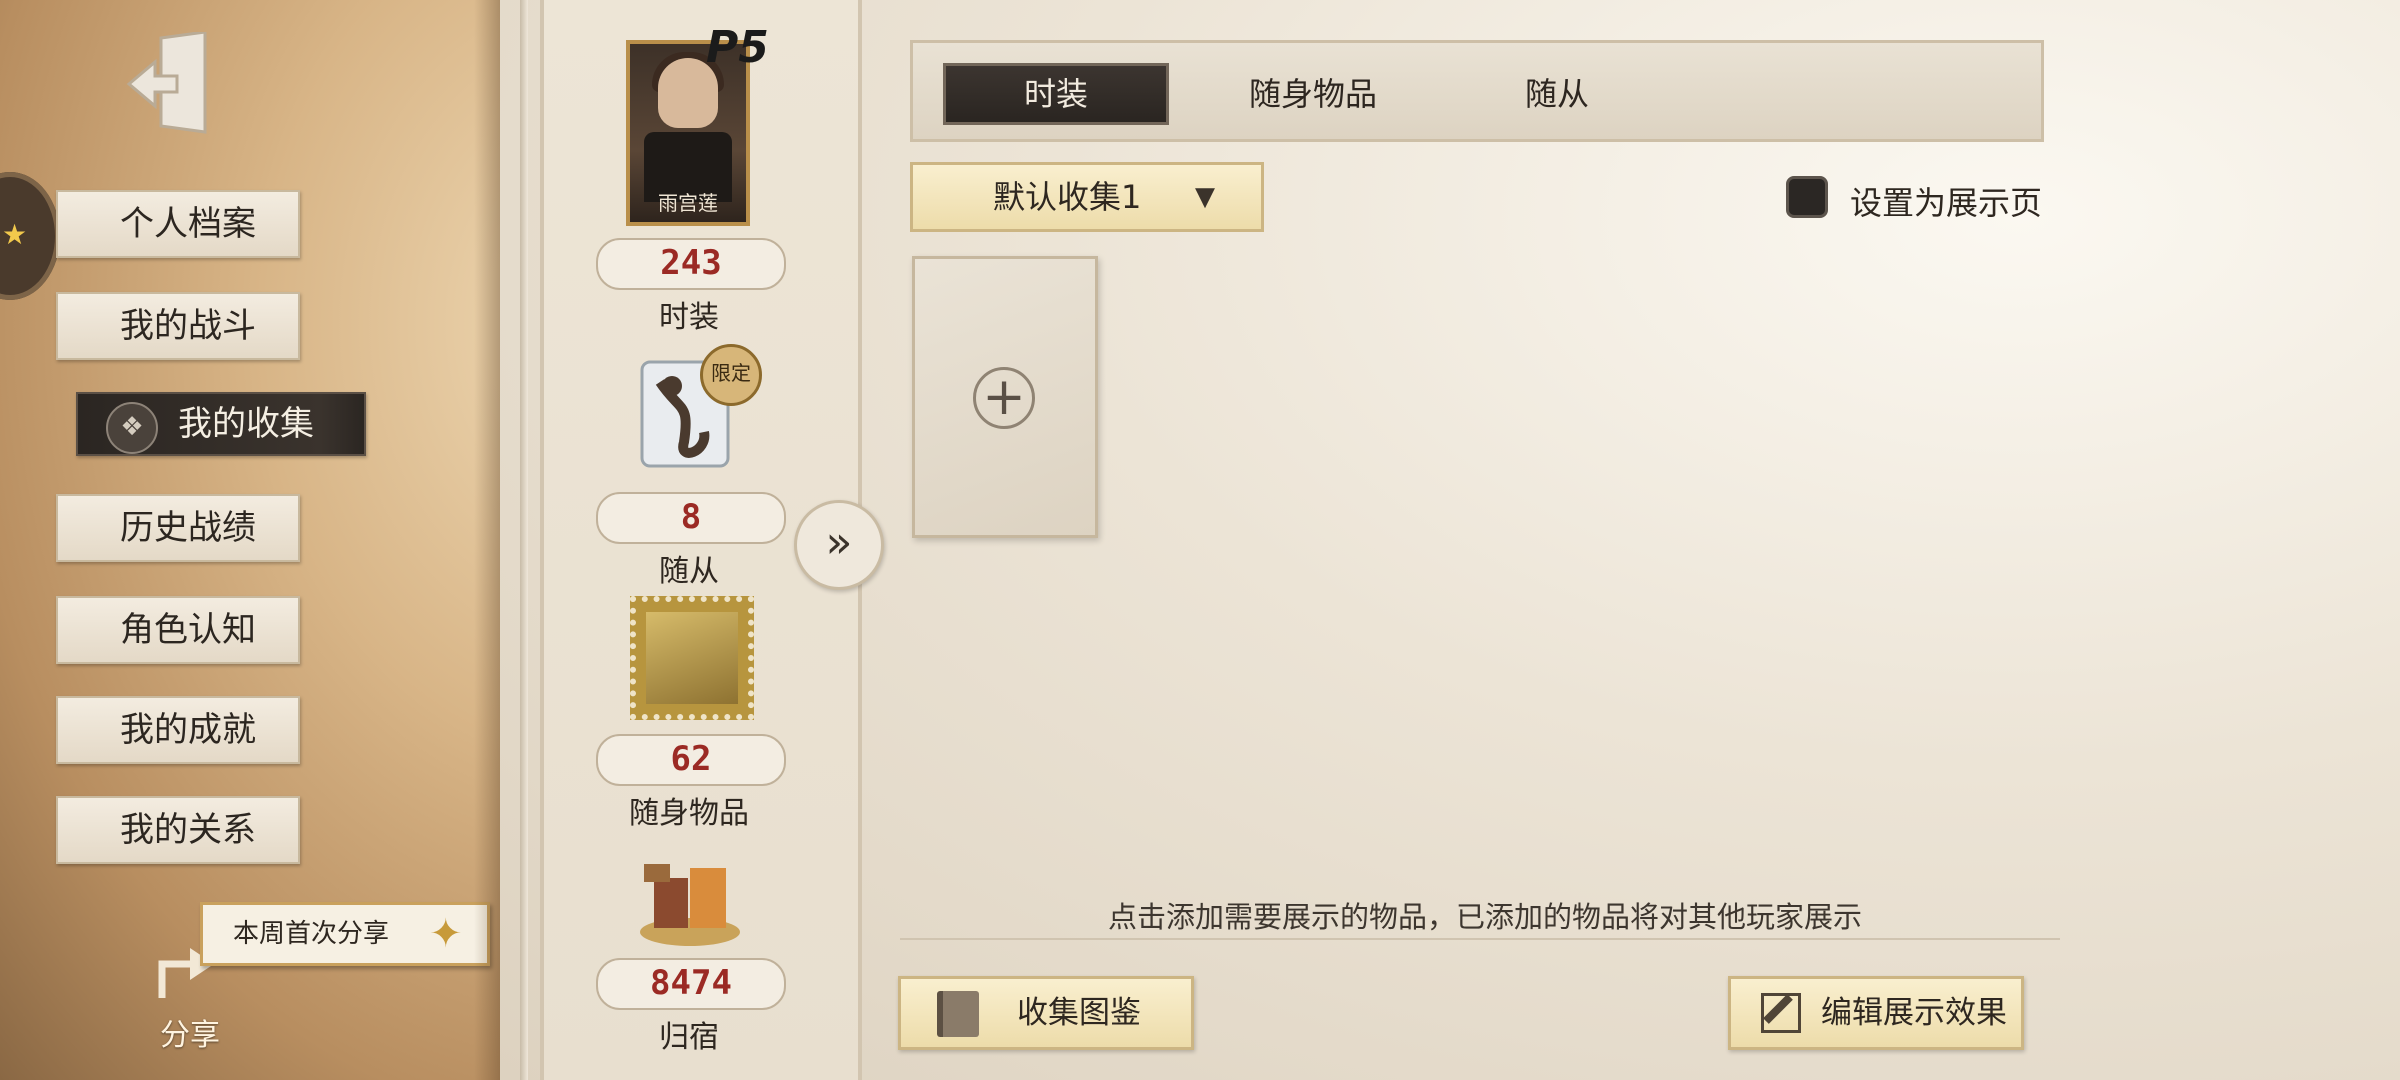 The image size is (2400, 1080). What do you see at coordinates (1485, 917) in the screenshot?
I see `display-hint: 点击添加需要展示的物品，已添加的物品将对其他玩家展示` at bounding box center [1485, 917].